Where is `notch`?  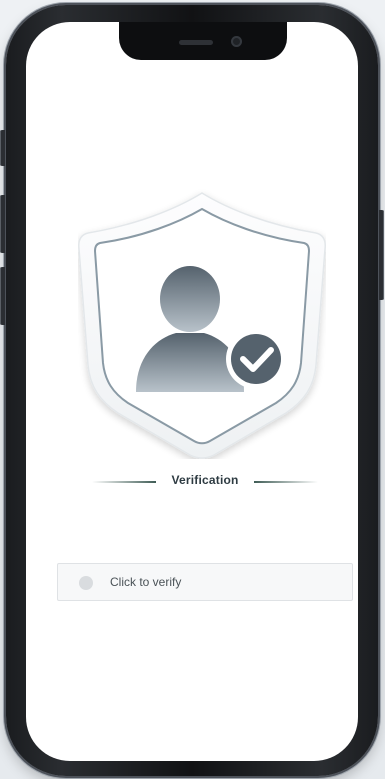 notch is located at coordinates (203, 41).